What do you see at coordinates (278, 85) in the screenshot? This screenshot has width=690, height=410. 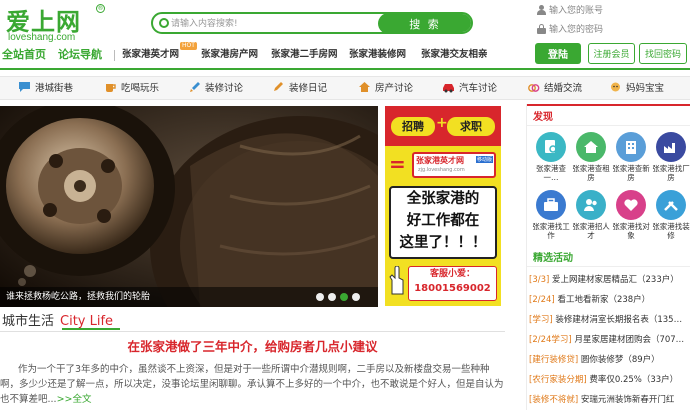 I see `pencil-icon` at bounding box center [278, 85].